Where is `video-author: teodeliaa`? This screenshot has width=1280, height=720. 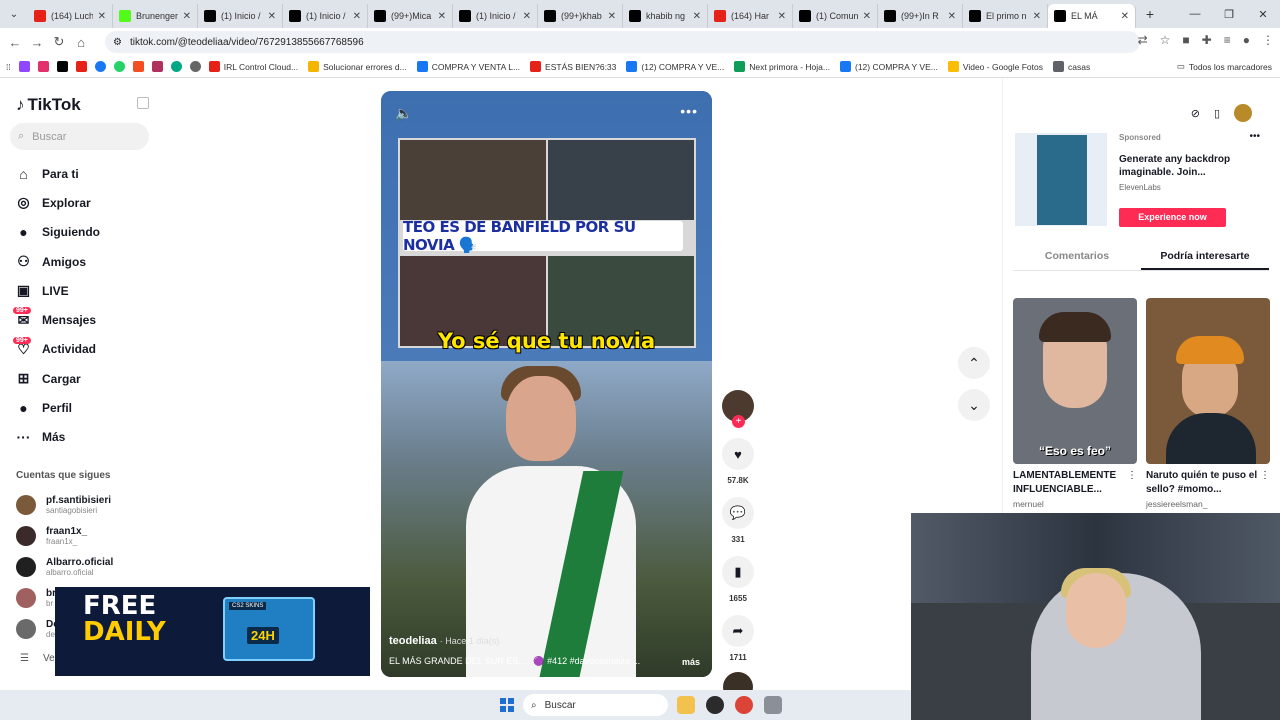
video-author: teodeliaa is located at coordinates (413, 641).